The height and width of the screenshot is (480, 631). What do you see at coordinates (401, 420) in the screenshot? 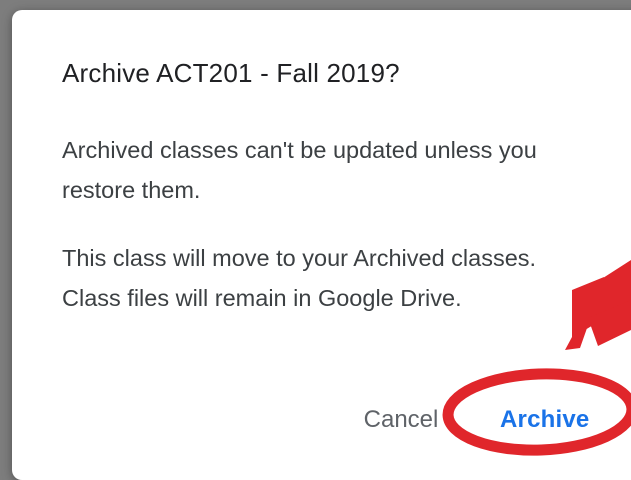
I see `cancel-button: Cancel` at bounding box center [401, 420].